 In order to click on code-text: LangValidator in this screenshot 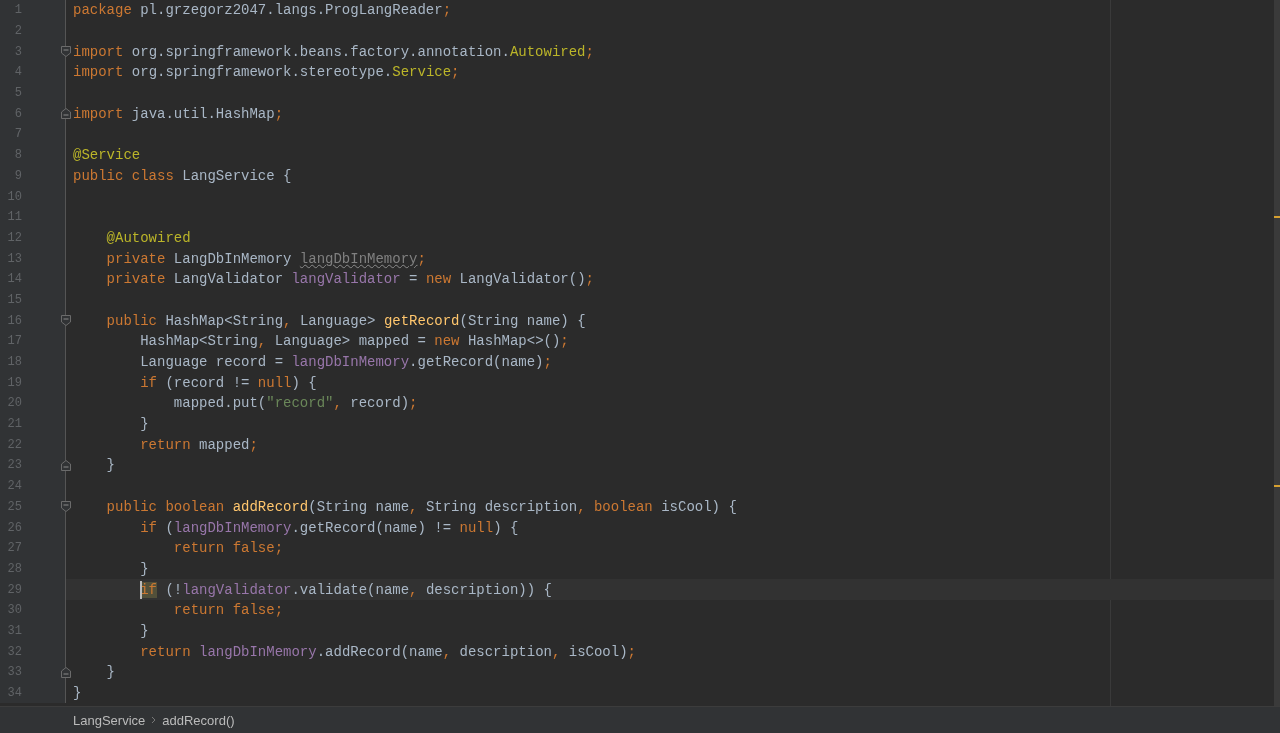, I will do `click(228, 279)`.